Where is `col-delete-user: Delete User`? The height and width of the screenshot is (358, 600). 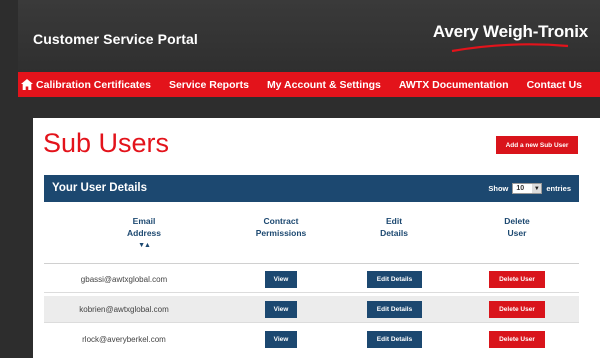 col-delete-user: Delete User is located at coordinates (517, 227).